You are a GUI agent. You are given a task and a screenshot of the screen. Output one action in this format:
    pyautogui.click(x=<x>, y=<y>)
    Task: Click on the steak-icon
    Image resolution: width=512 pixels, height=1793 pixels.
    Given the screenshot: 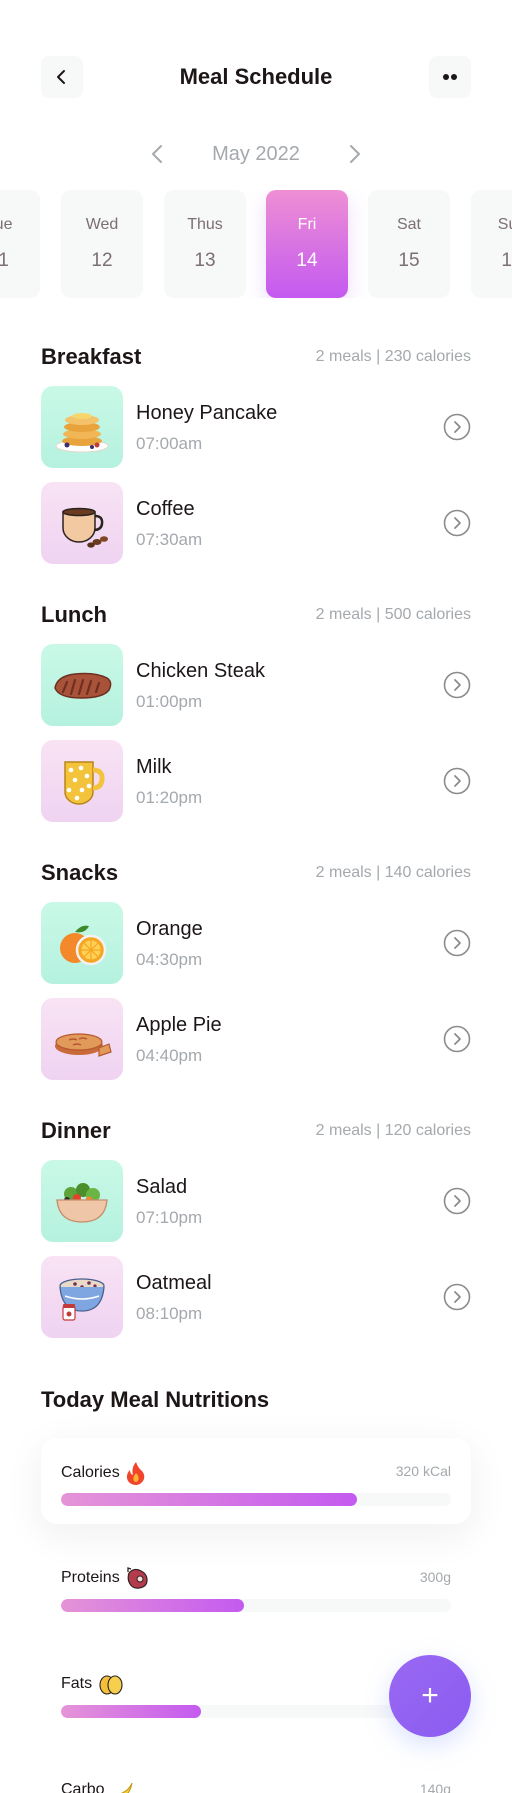 What is the action you would take?
    pyautogui.click(x=83, y=685)
    